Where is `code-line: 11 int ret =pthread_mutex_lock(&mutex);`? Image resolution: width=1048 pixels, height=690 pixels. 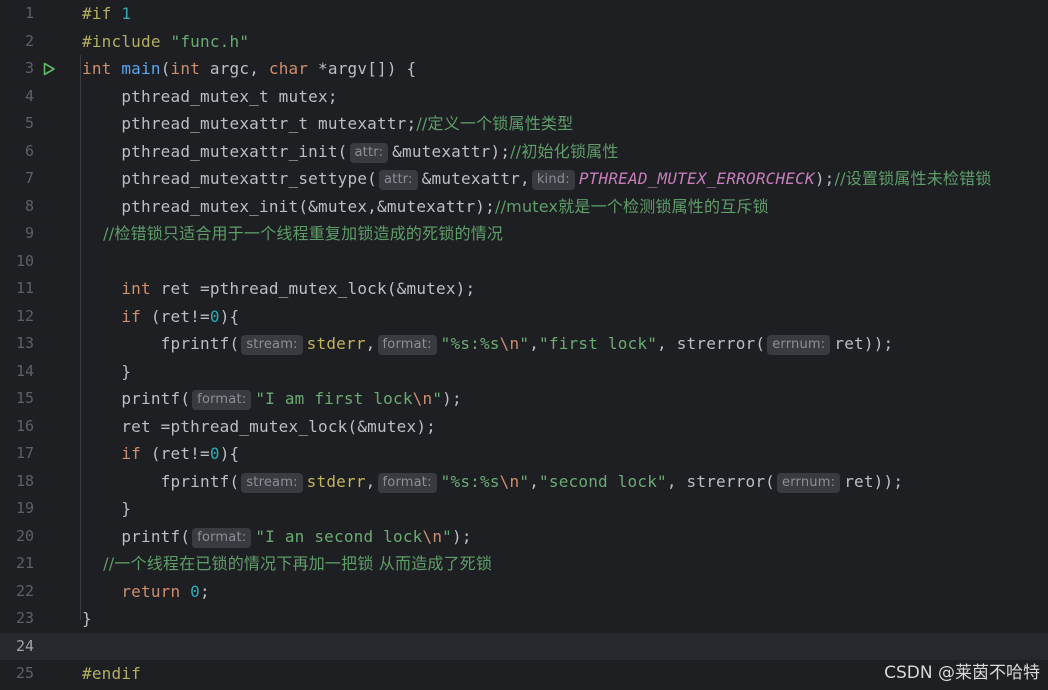 code-line: 11 int ret =pthread_mutex_lock(&mutex); is located at coordinates (524, 289).